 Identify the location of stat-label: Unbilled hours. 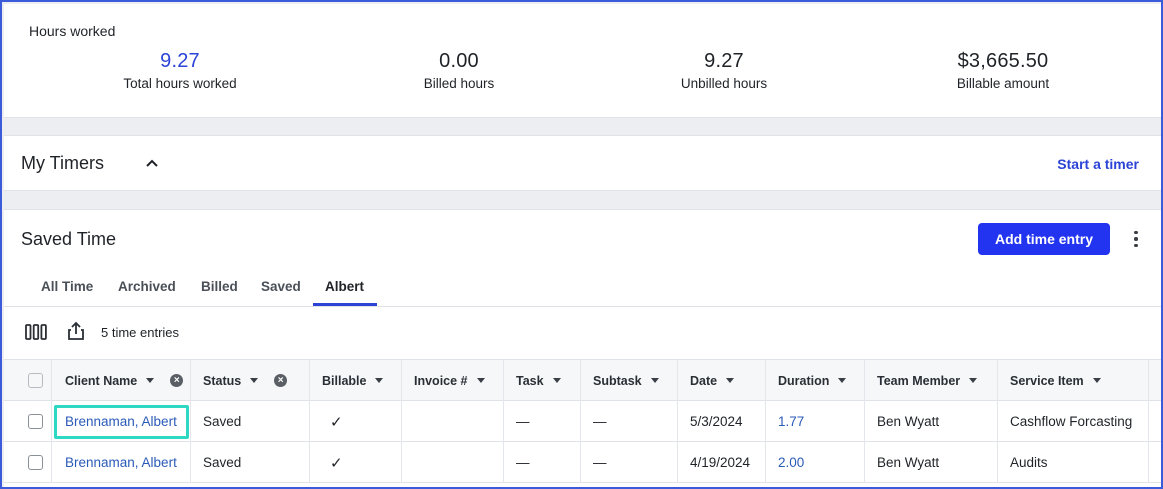
(724, 83).